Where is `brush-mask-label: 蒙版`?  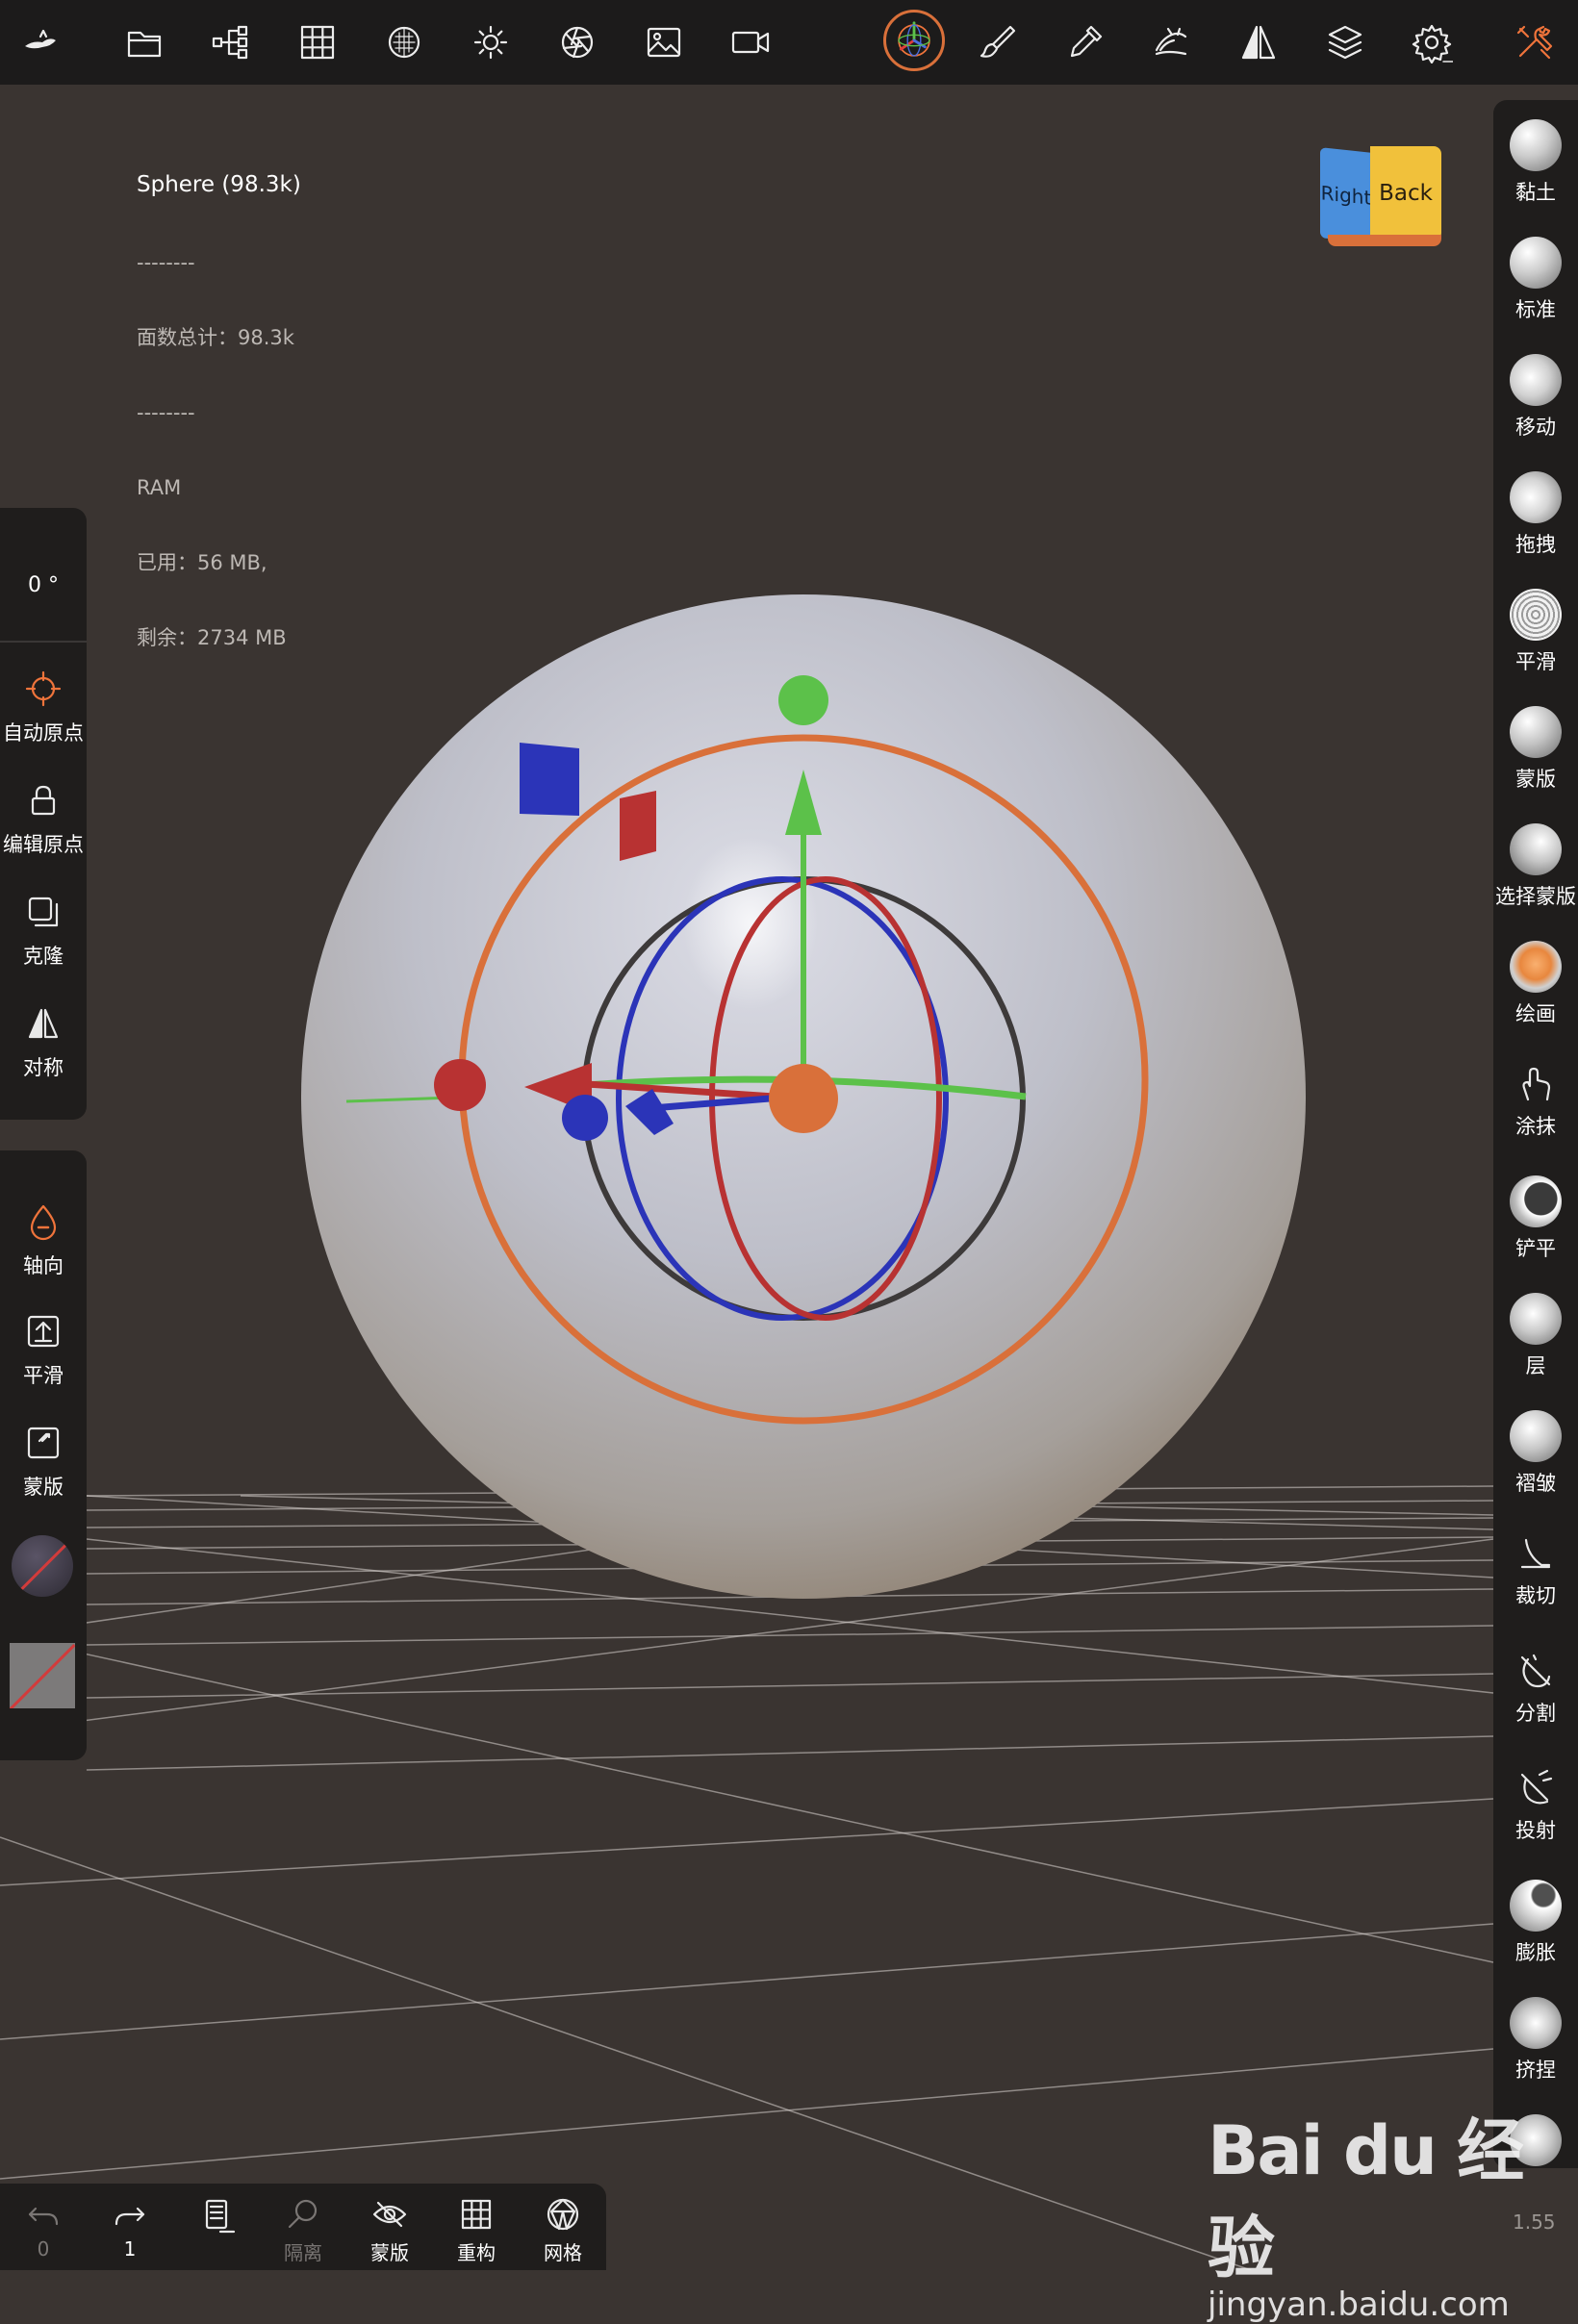 brush-mask-label: 蒙版 is located at coordinates (1535, 779).